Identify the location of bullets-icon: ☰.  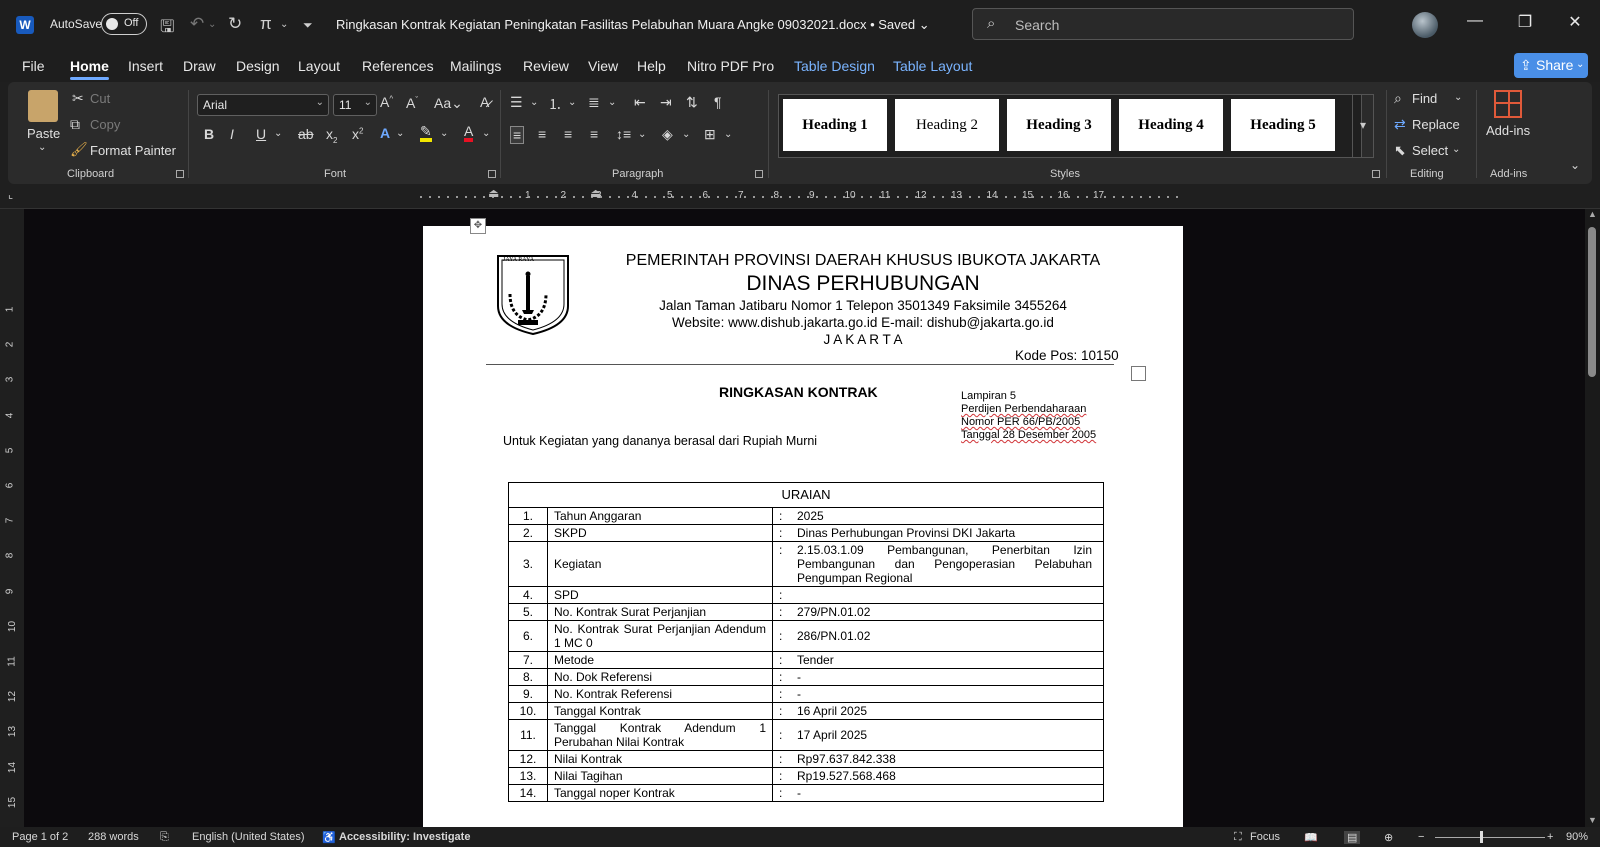
(516, 102).